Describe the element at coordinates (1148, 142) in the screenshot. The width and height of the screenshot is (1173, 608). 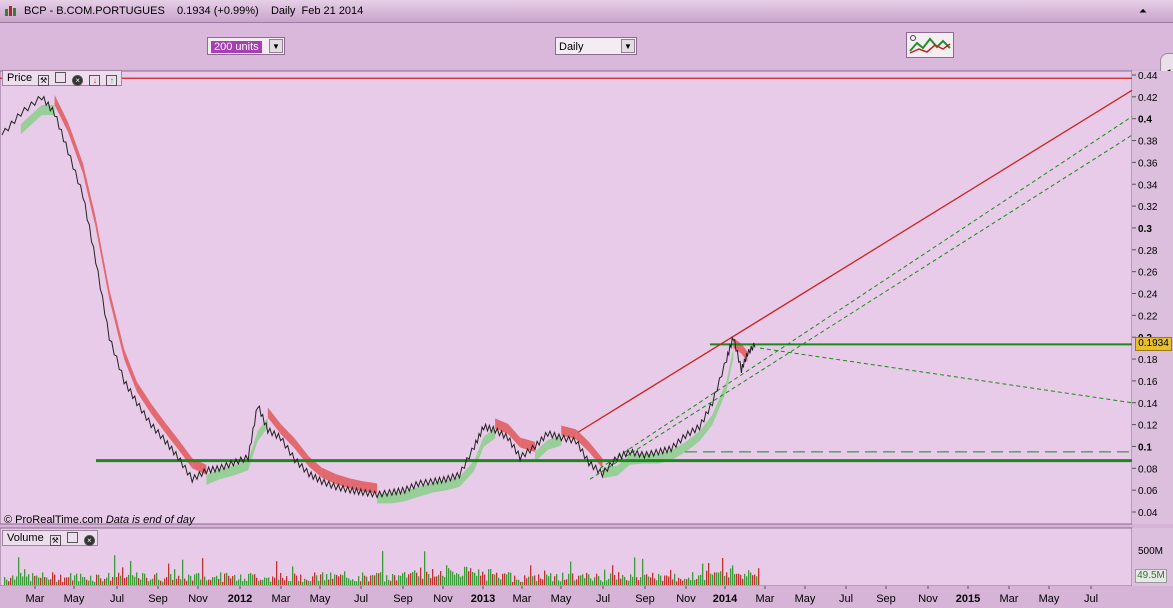
I see `y-tick-label: 0.38` at that location.